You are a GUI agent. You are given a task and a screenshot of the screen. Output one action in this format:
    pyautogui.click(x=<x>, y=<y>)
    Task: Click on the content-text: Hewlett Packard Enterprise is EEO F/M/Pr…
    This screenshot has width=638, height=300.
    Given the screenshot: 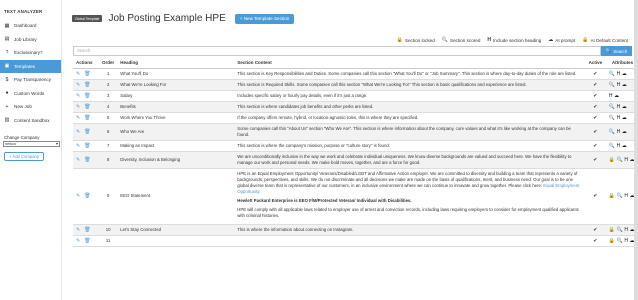 What is the action you would take?
    pyautogui.click(x=324, y=200)
    